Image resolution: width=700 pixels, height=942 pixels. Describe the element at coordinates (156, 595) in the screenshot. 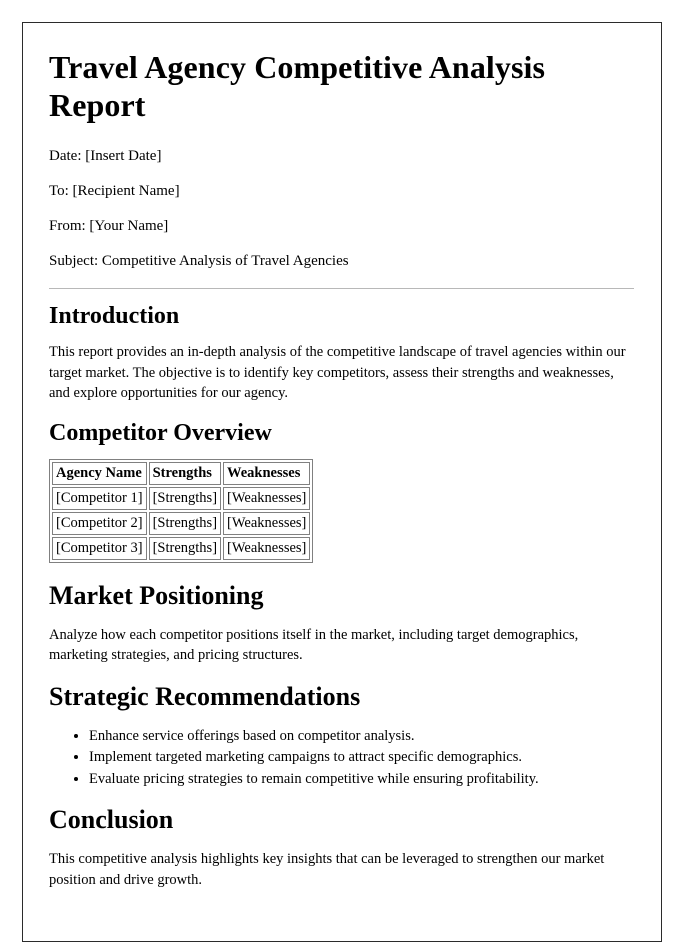

I see `heading-market-positioning: Market Positioning` at that location.